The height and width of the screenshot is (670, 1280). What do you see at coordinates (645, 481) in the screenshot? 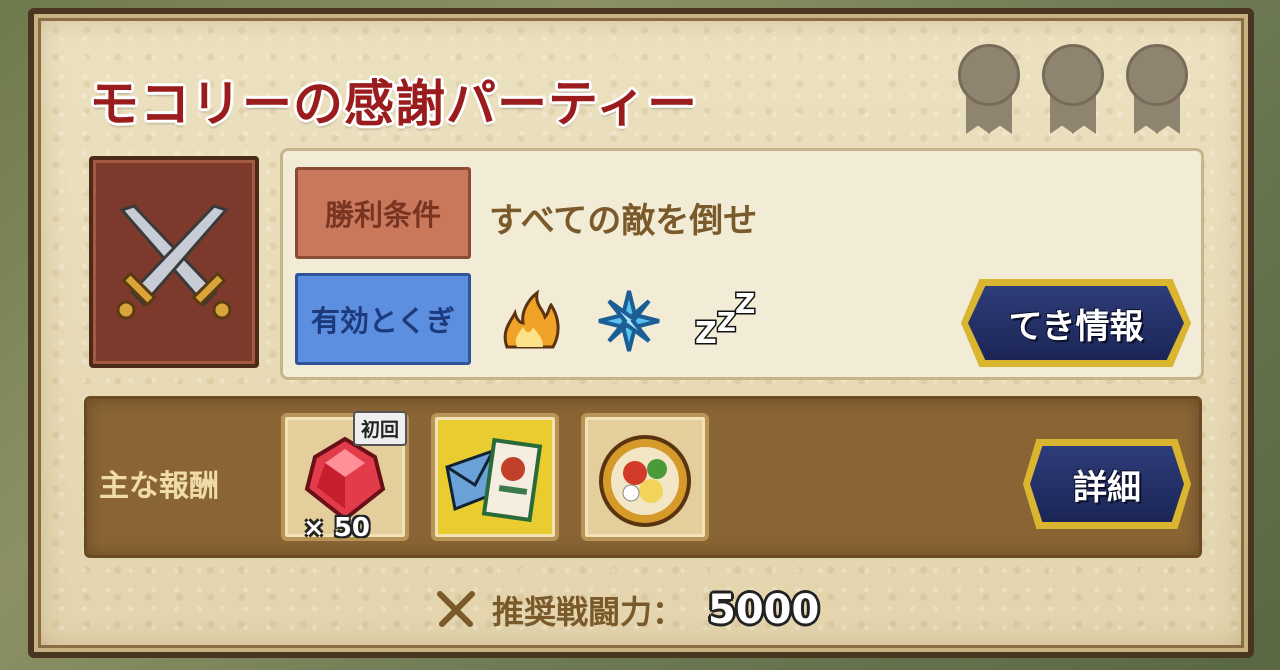
I see `food-plate-icon` at bounding box center [645, 481].